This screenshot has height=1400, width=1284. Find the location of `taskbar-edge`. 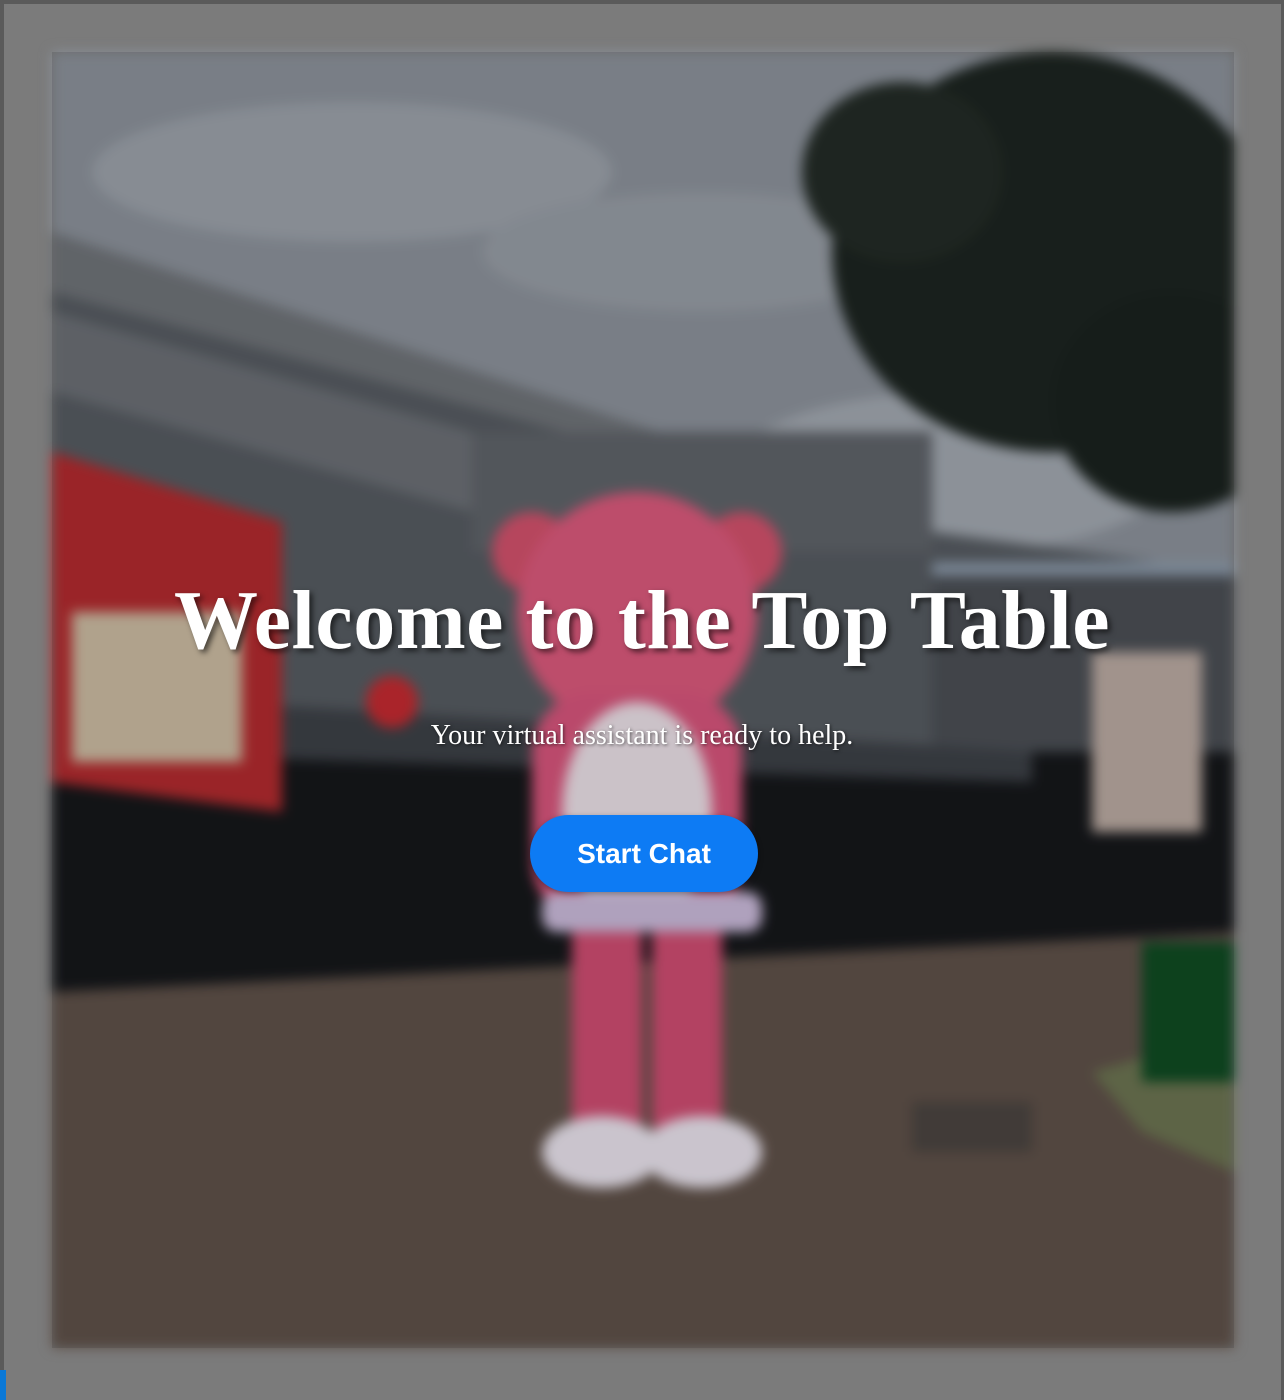

taskbar-edge is located at coordinates (3, 1385).